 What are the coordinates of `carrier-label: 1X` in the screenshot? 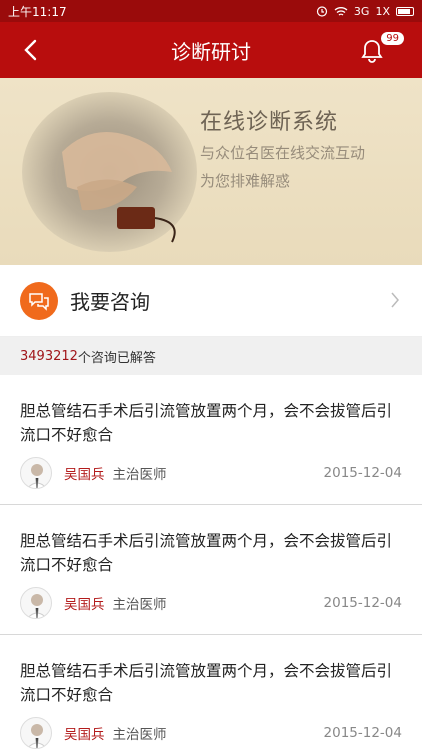 It's located at (382, 11).